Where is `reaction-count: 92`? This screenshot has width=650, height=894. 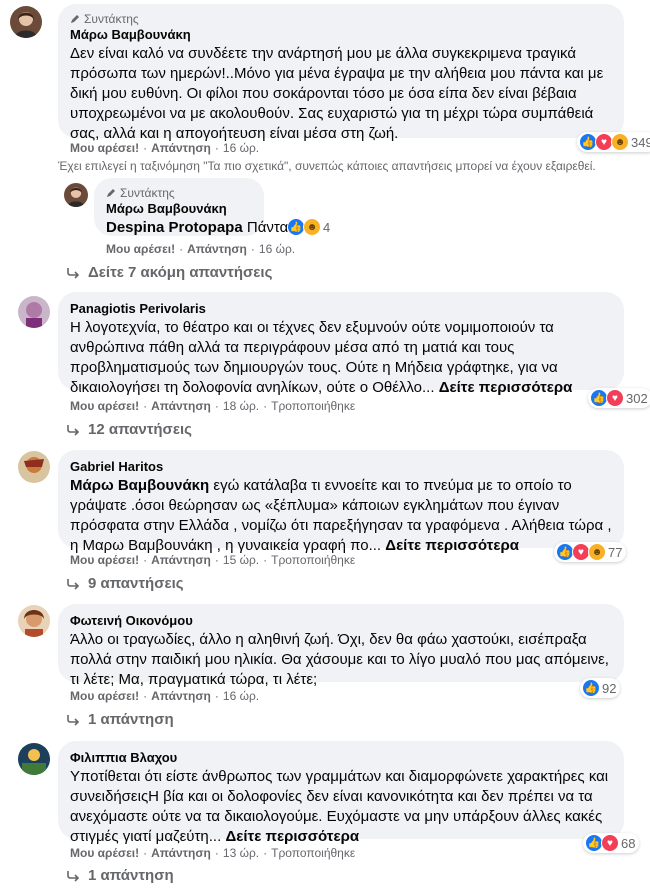 reaction-count: 92 is located at coordinates (609, 688).